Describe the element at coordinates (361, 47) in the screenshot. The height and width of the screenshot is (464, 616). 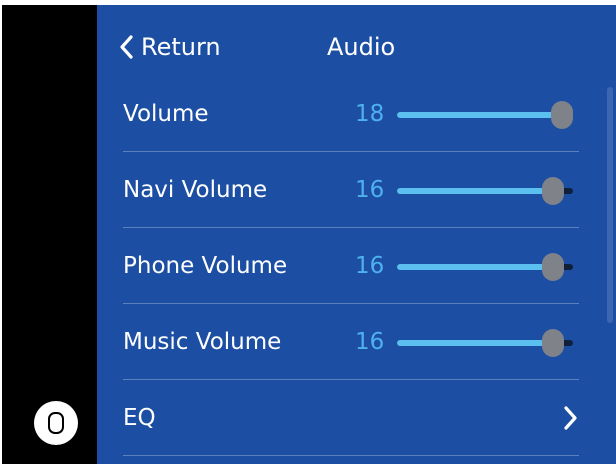
I see `page-title: Audio` at that location.